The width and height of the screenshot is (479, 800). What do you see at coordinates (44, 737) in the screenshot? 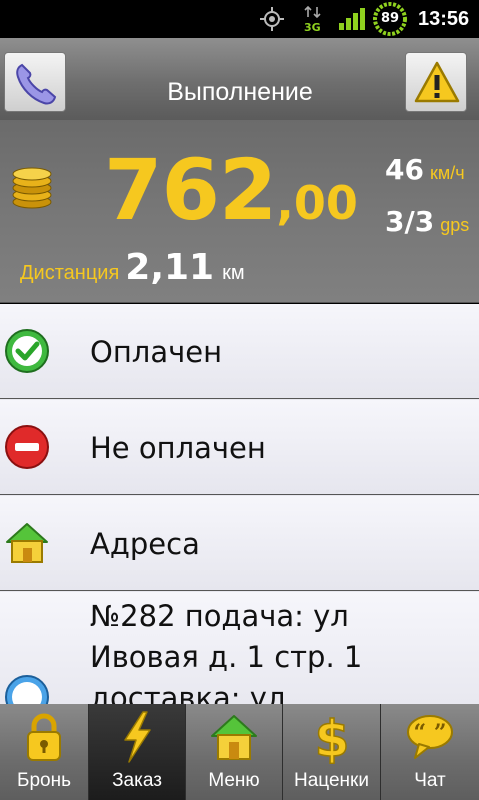
I see `lock-icon` at bounding box center [44, 737].